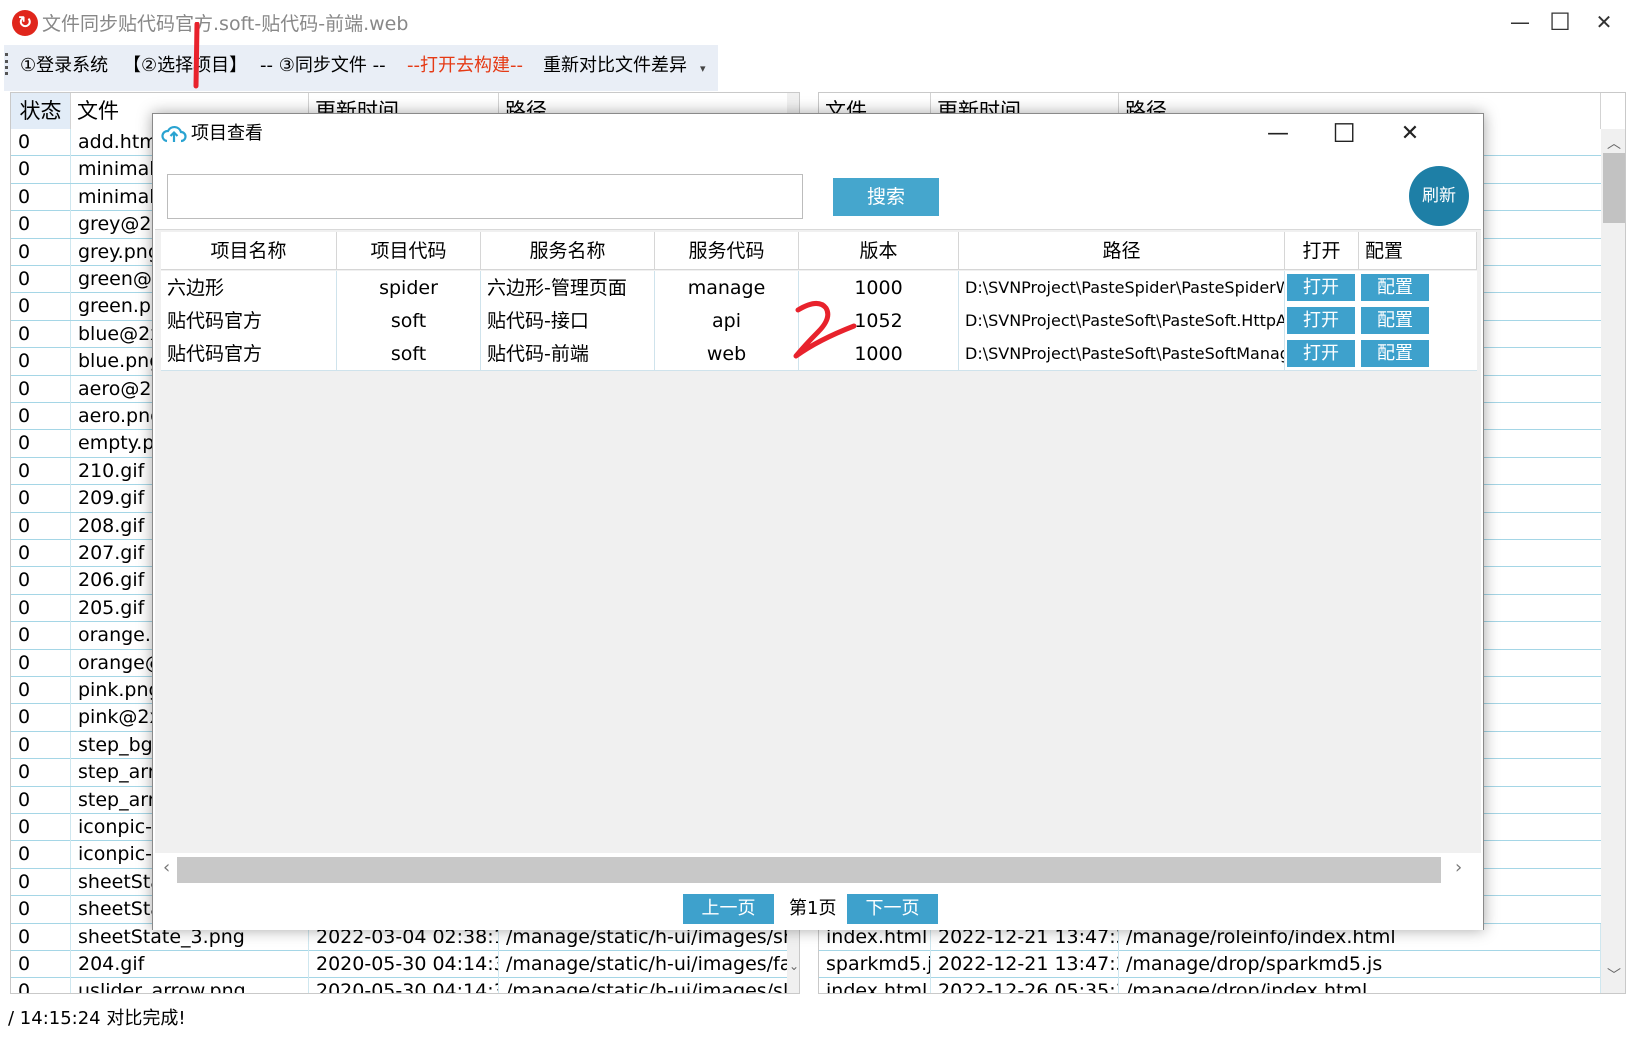  What do you see at coordinates (41, 111) in the screenshot?
I see `column-header-status: 状态` at bounding box center [41, 111].